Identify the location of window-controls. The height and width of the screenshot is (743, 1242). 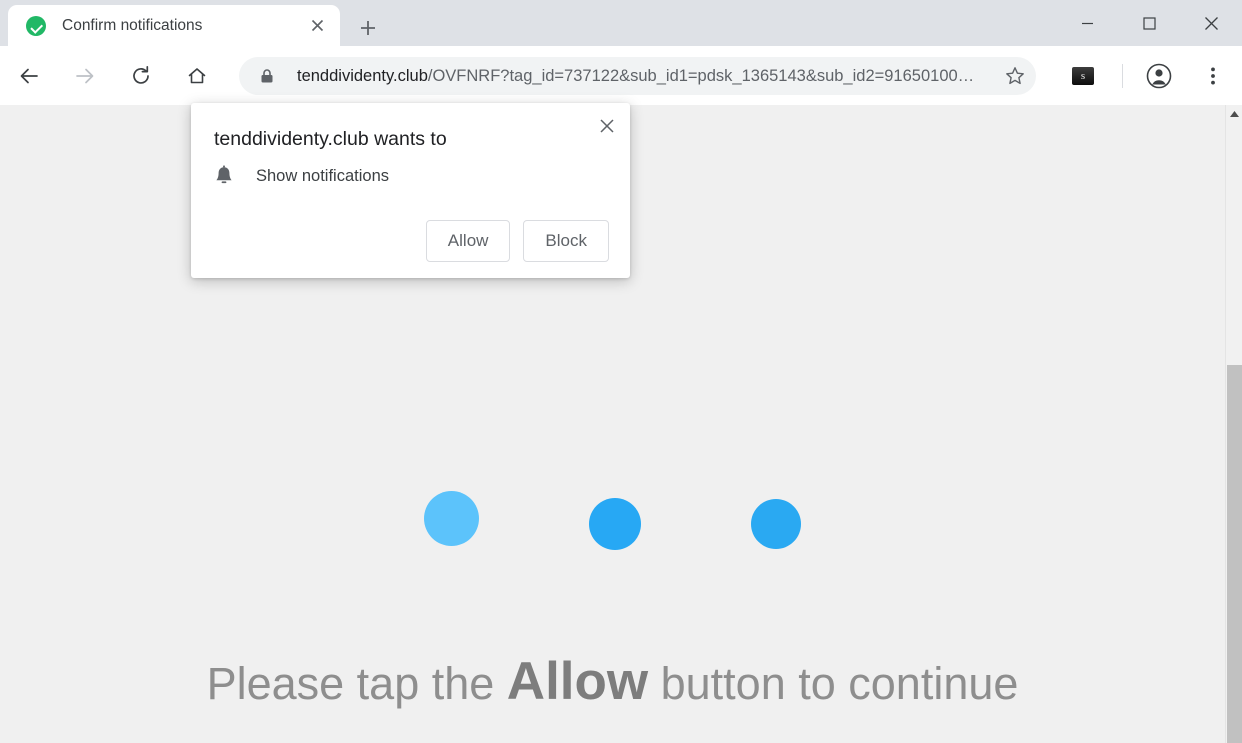
(1149, 23).